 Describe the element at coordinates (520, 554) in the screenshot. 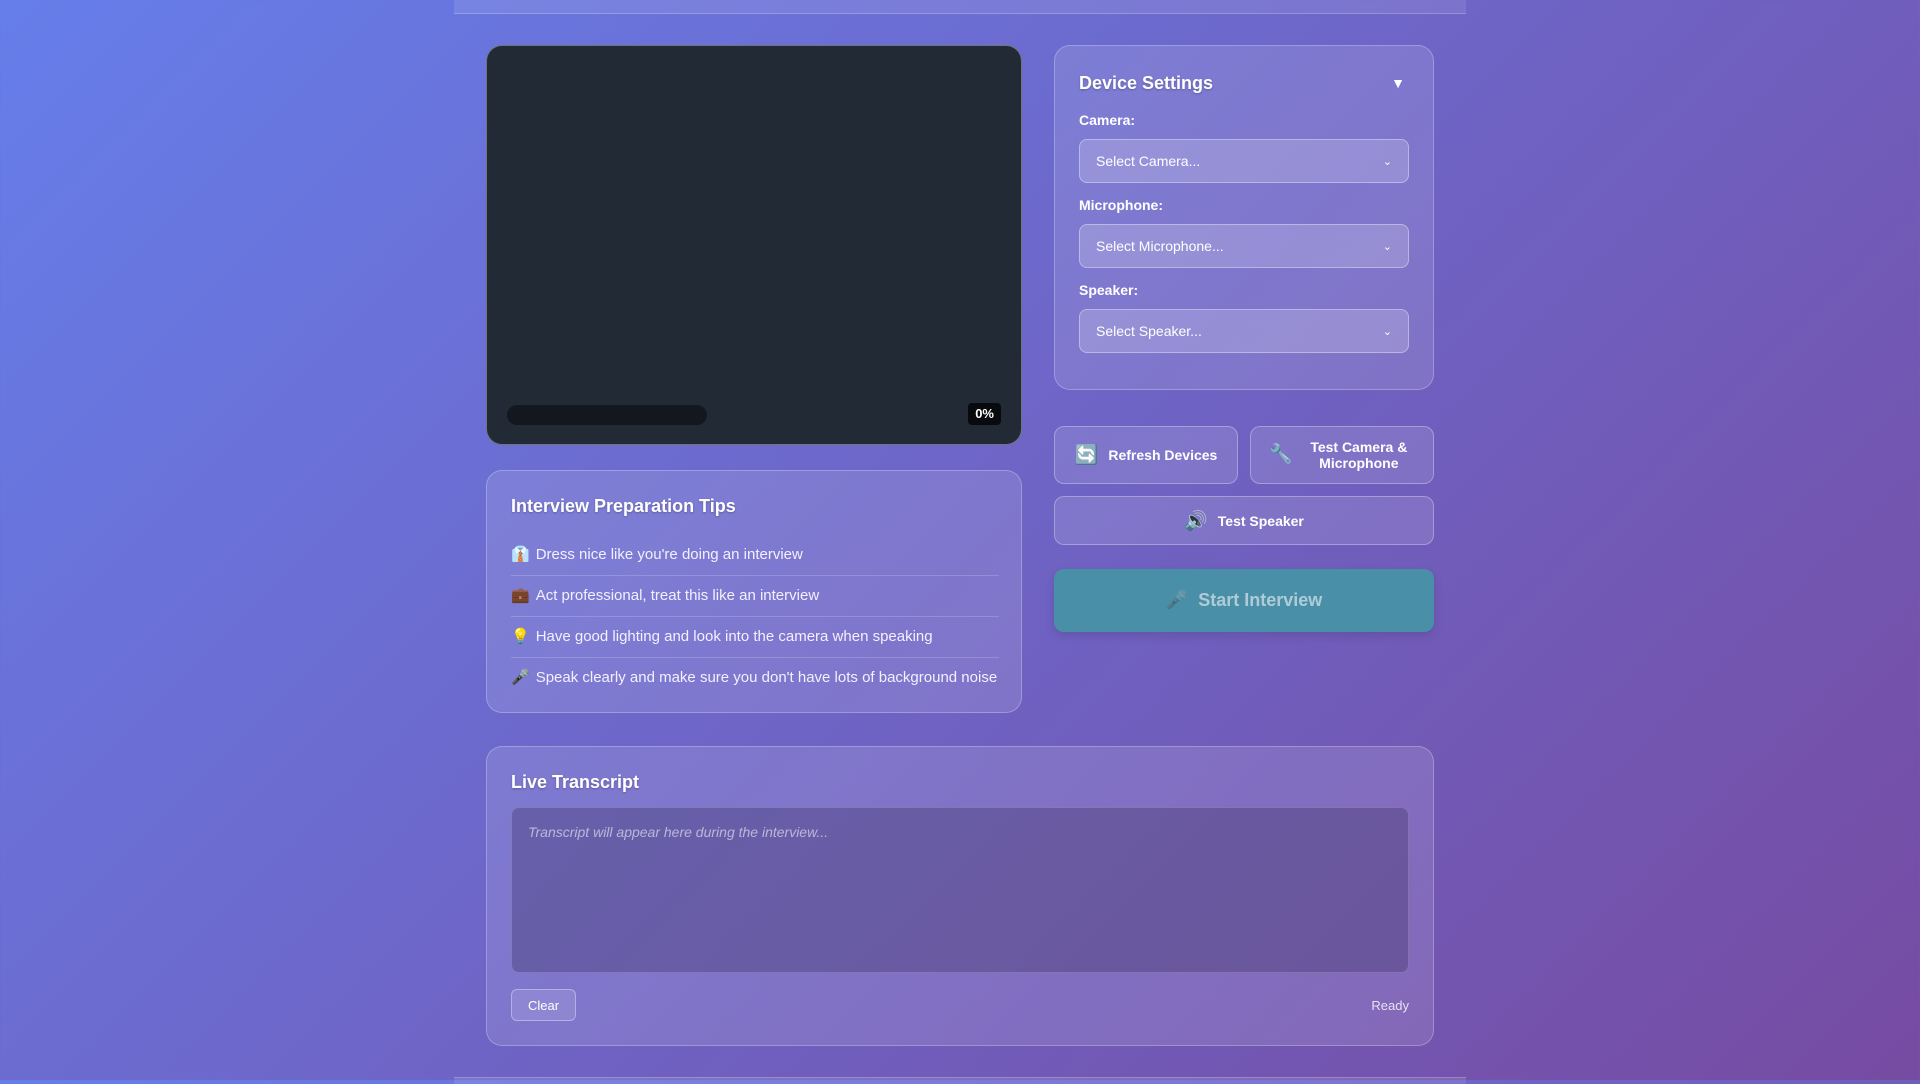

I see `necktie-icon: 👔` at that location.